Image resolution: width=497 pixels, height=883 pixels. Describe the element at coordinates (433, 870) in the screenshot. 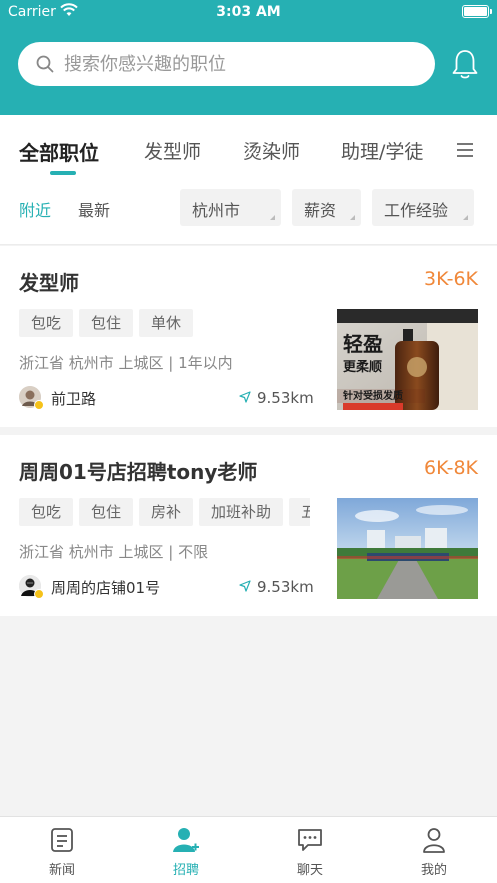

I see `nav-profile-label: 我的` at that location.